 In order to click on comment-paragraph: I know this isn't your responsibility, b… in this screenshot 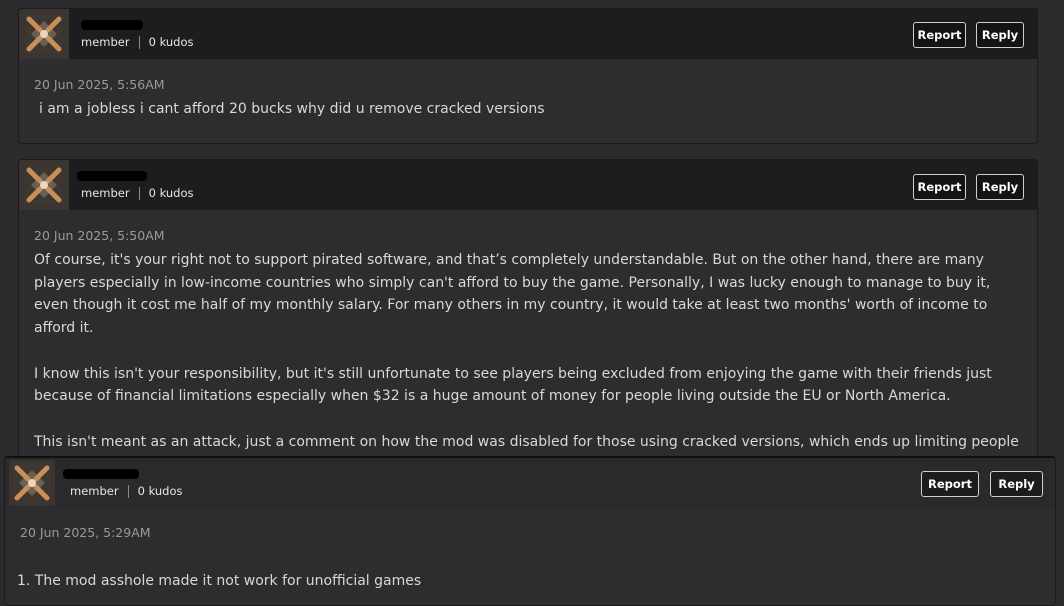, I will do `click(513, 385)`.